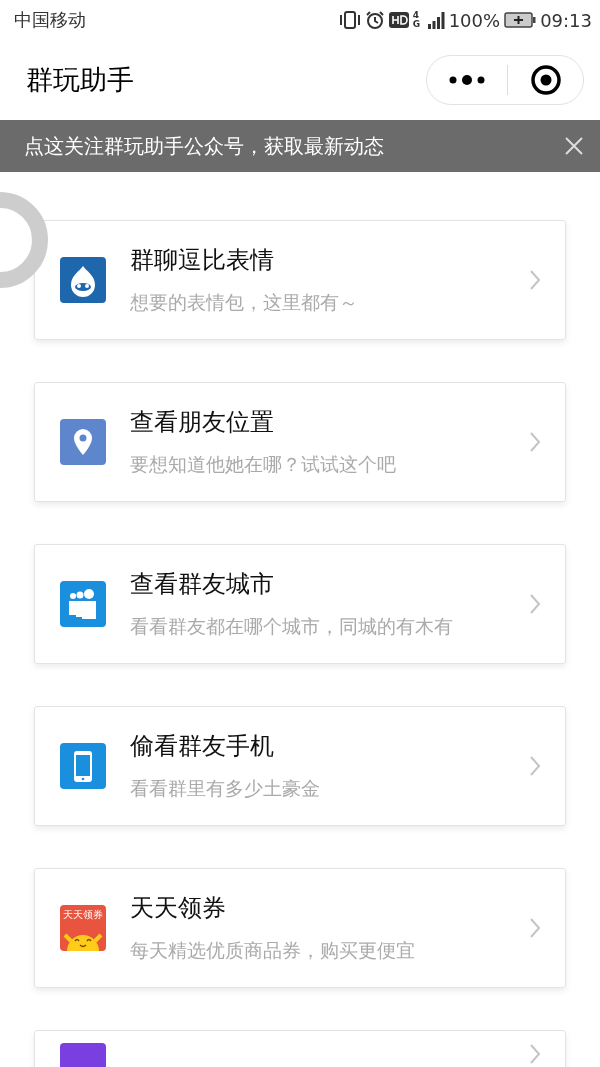 Image resolution: width=600 pixels, height=1067 pixels. What do you see at coordinates (292, 626) in the screenshot?
I see `card-subtitle: 看看群友都在哪个城市，同城的有木有` at bounding box center [292, 626].